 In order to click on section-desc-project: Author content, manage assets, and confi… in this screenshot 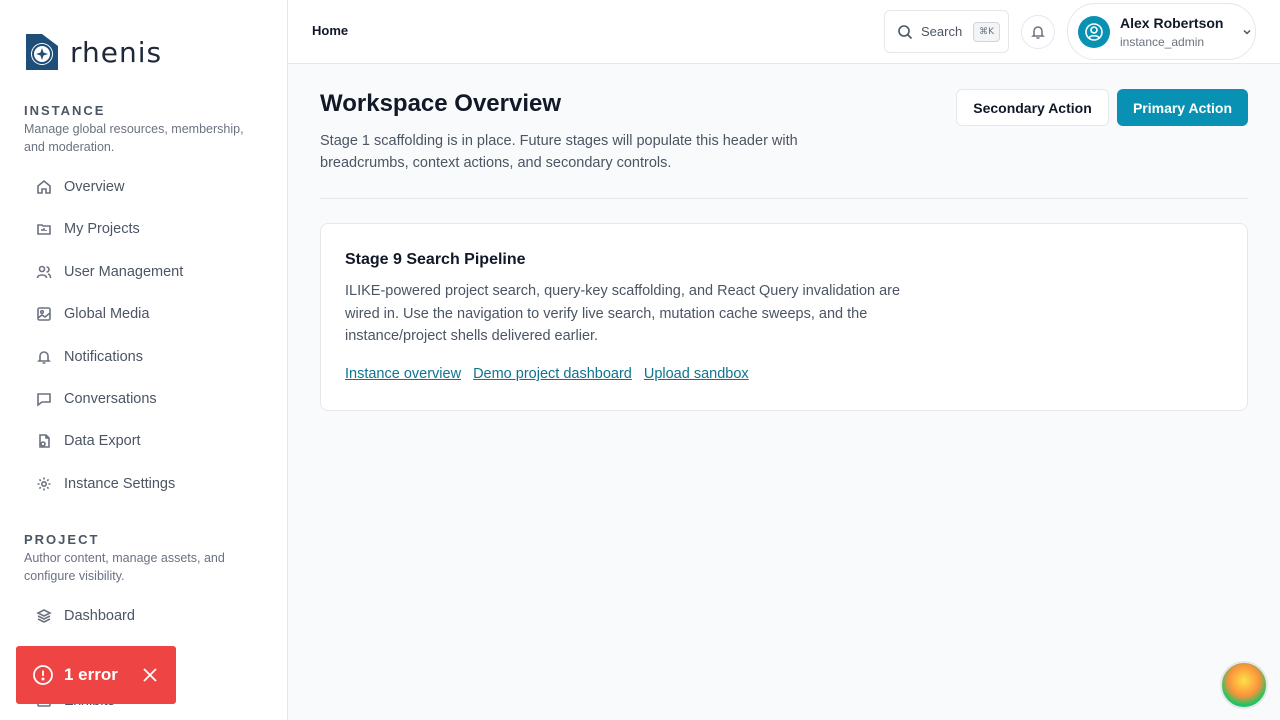, I will do `click(124, 567)`.